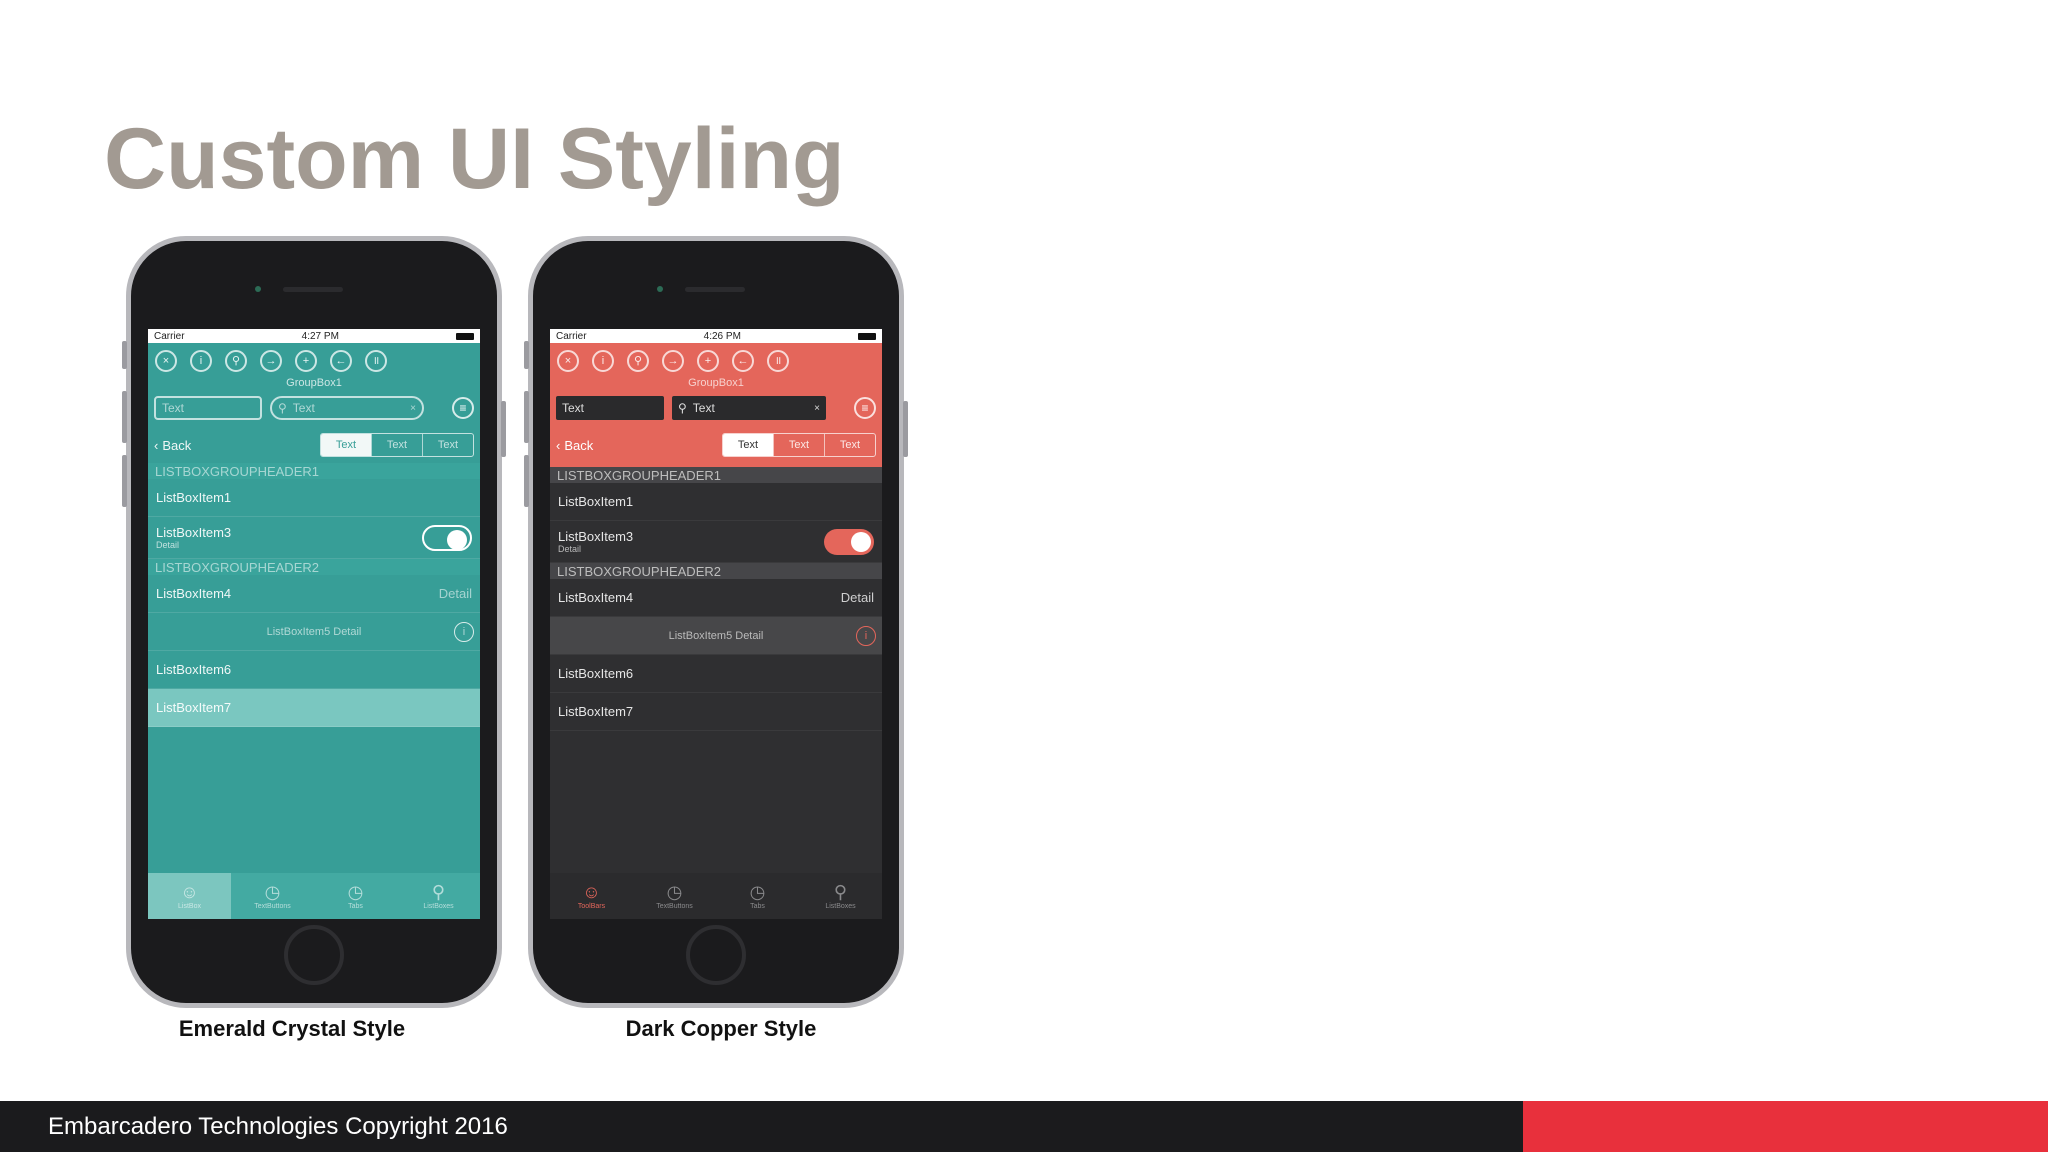  I want to click on slide-title: Custom UI Styling, so click(474, 159).